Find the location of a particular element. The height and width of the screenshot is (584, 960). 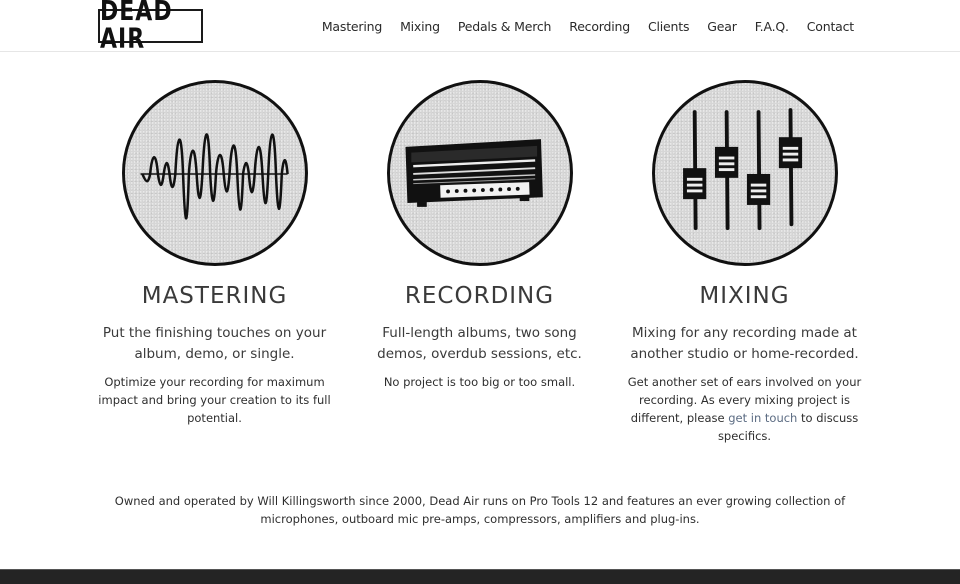

nav-item-contact: Contact is located at coordinates (830, 26).